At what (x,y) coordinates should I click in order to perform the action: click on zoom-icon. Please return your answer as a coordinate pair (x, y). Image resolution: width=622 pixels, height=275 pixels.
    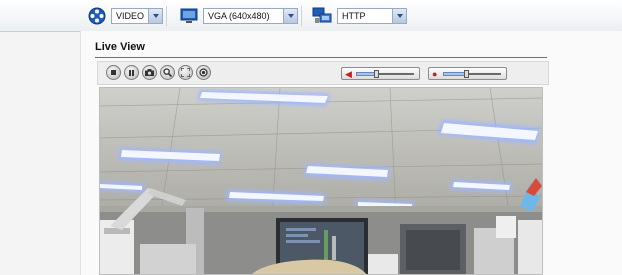
    Looking at the image, I should click on (167, 72).